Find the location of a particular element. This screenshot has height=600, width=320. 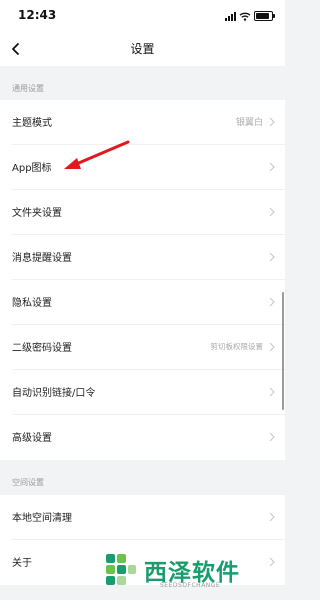

settings-row-password: 二级密码设置 剪切板权限设置 is located at coordinates (142, 347).